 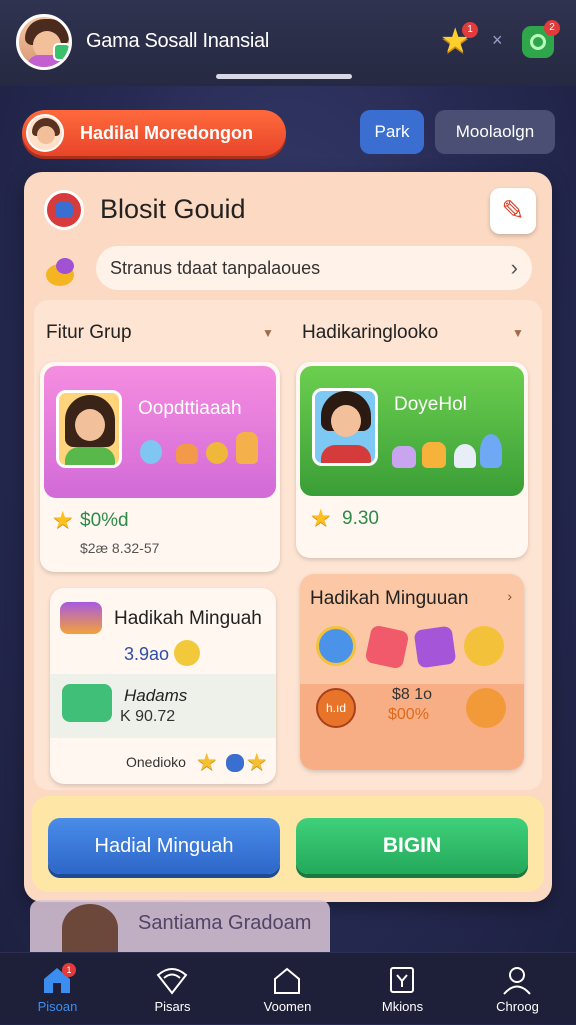 I want to click on promo-avatar, so click(x=45, y=133).